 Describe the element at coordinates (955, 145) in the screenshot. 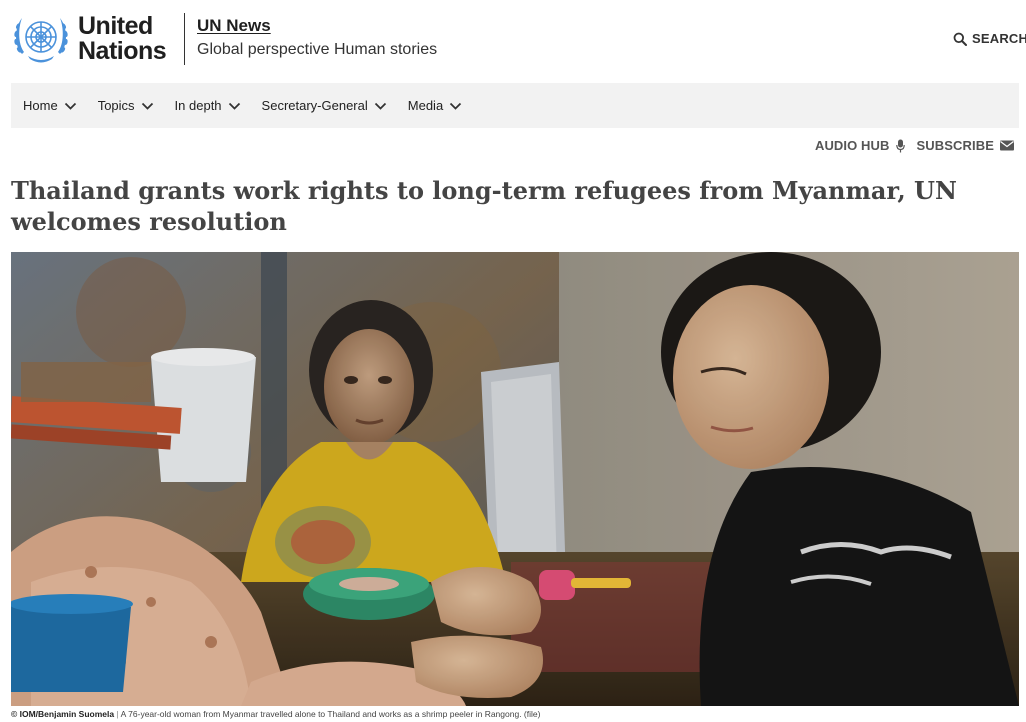

I see `subscribe-label: SUBSCRIBE` at that location.